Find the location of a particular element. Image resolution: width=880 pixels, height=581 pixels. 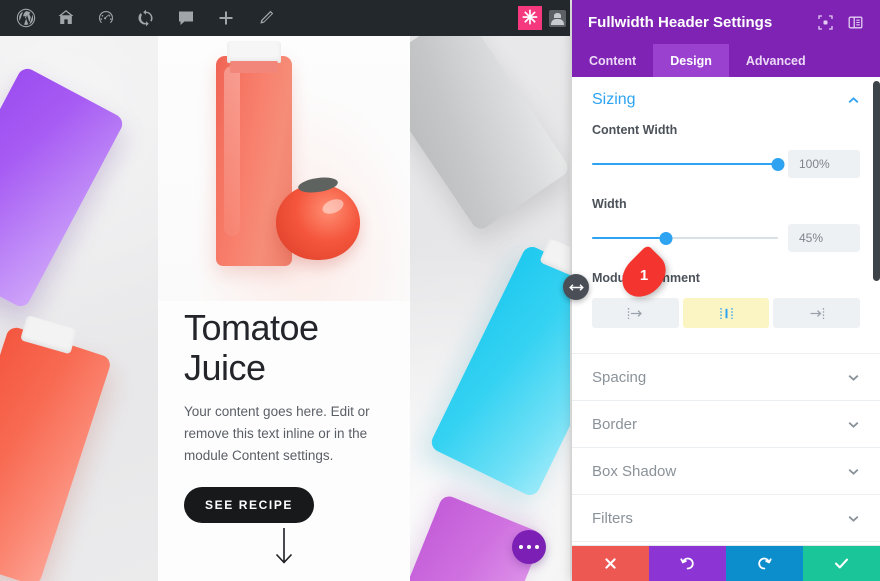

field-width: Width 45% is located at coordinates (726, 224).